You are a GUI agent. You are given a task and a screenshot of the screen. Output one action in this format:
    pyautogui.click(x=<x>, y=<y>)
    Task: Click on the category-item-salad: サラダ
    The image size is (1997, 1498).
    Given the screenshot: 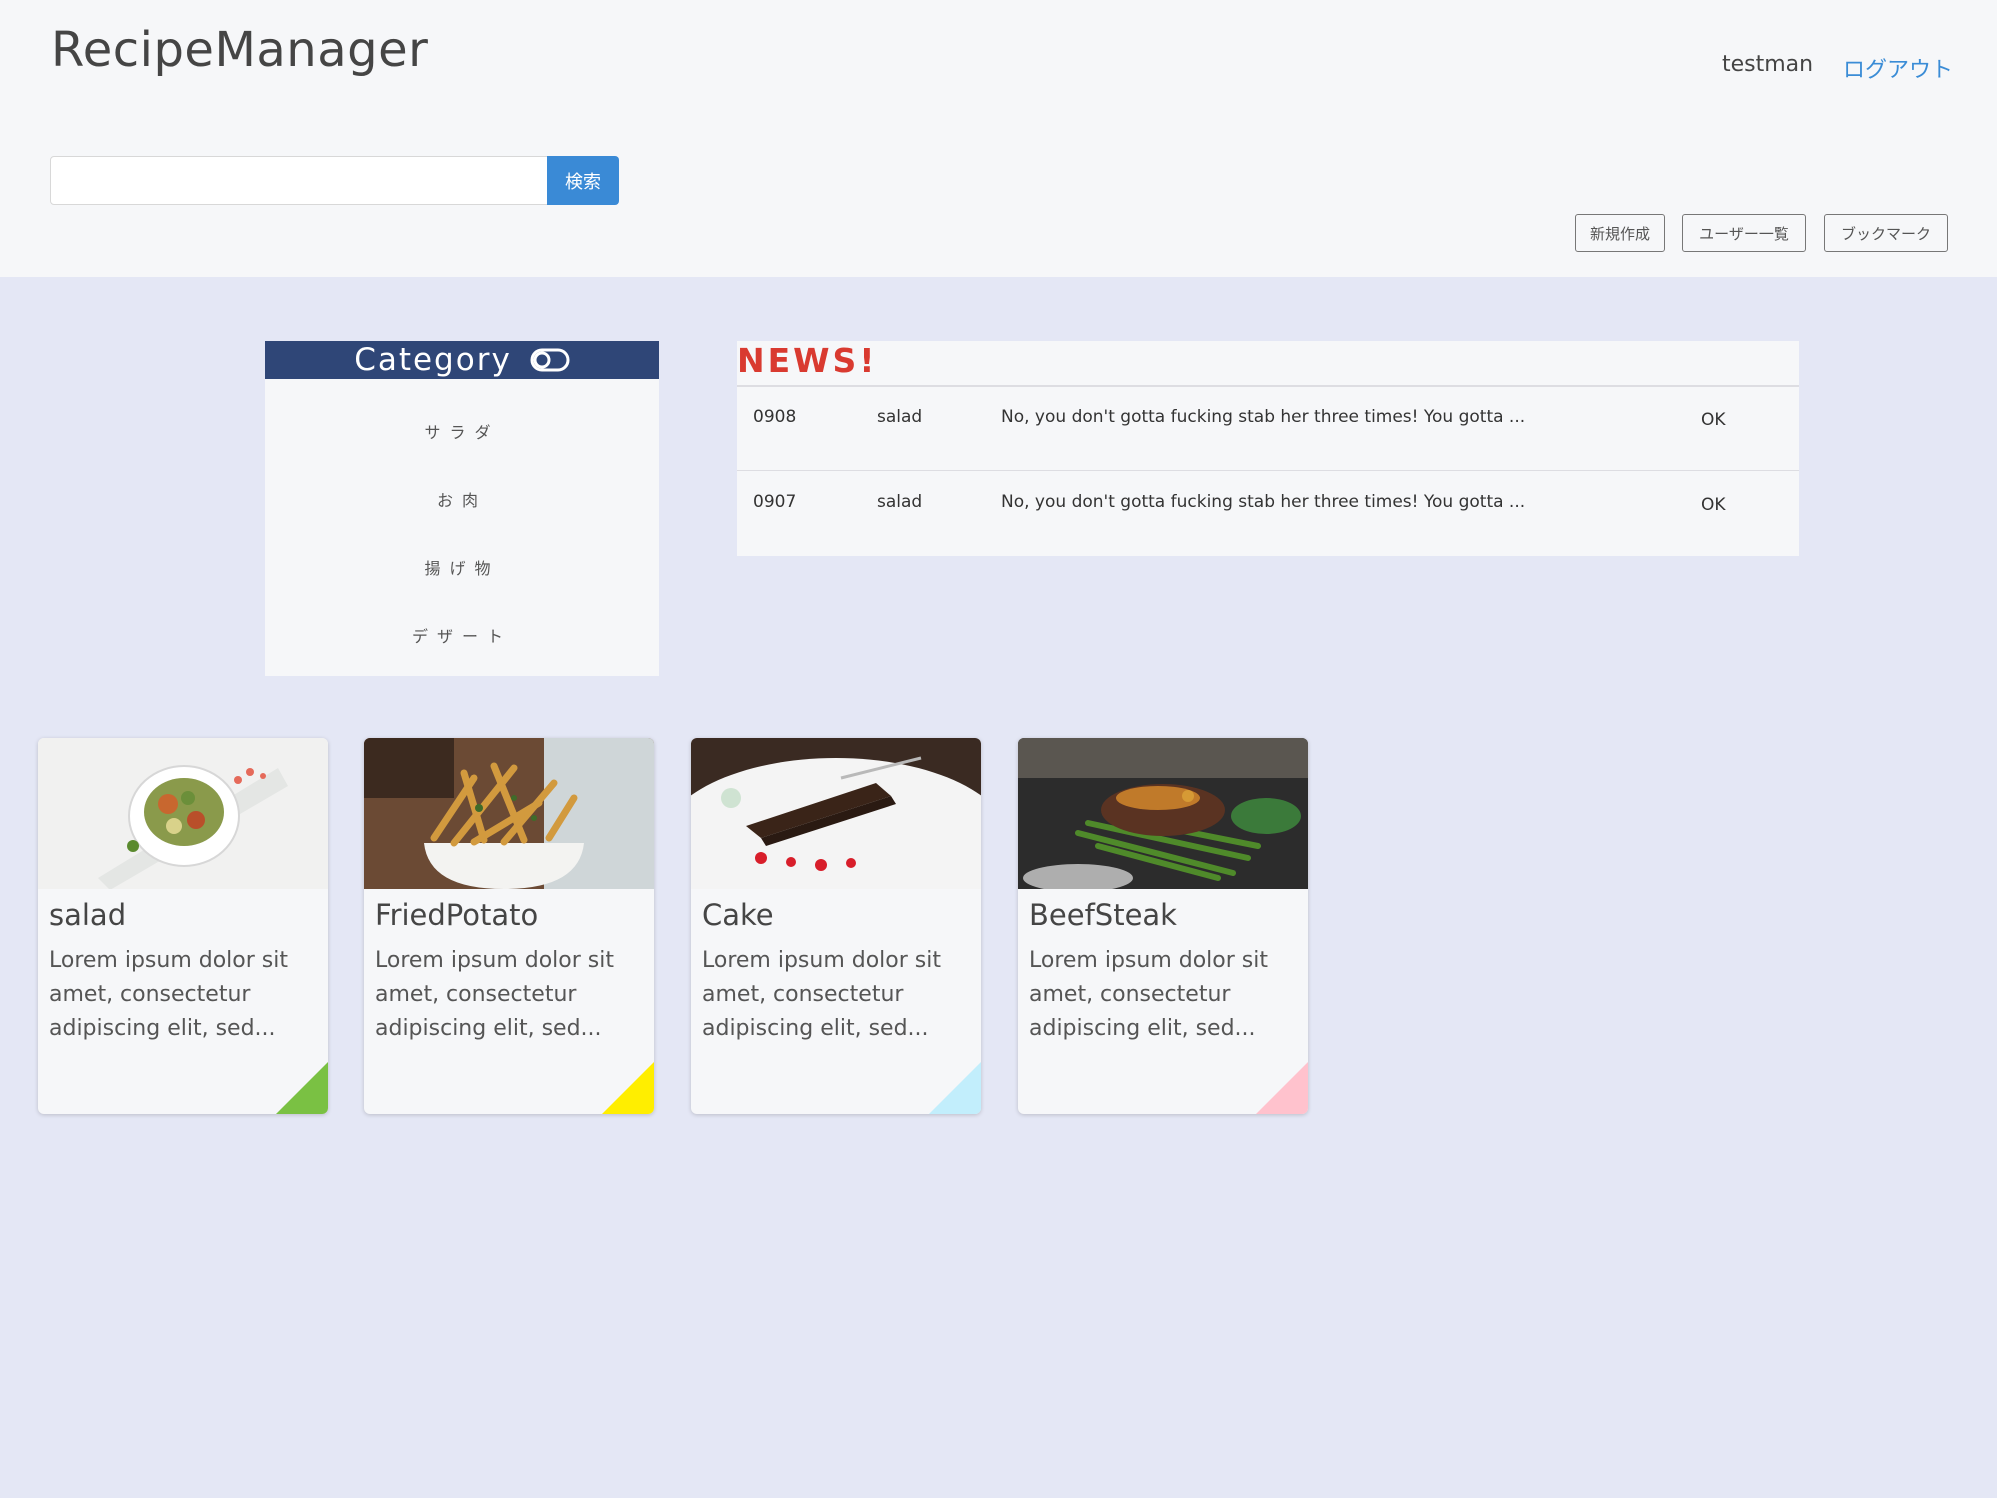 What is the action you would take?
    pyautogui.click(x=462, y=431)
    